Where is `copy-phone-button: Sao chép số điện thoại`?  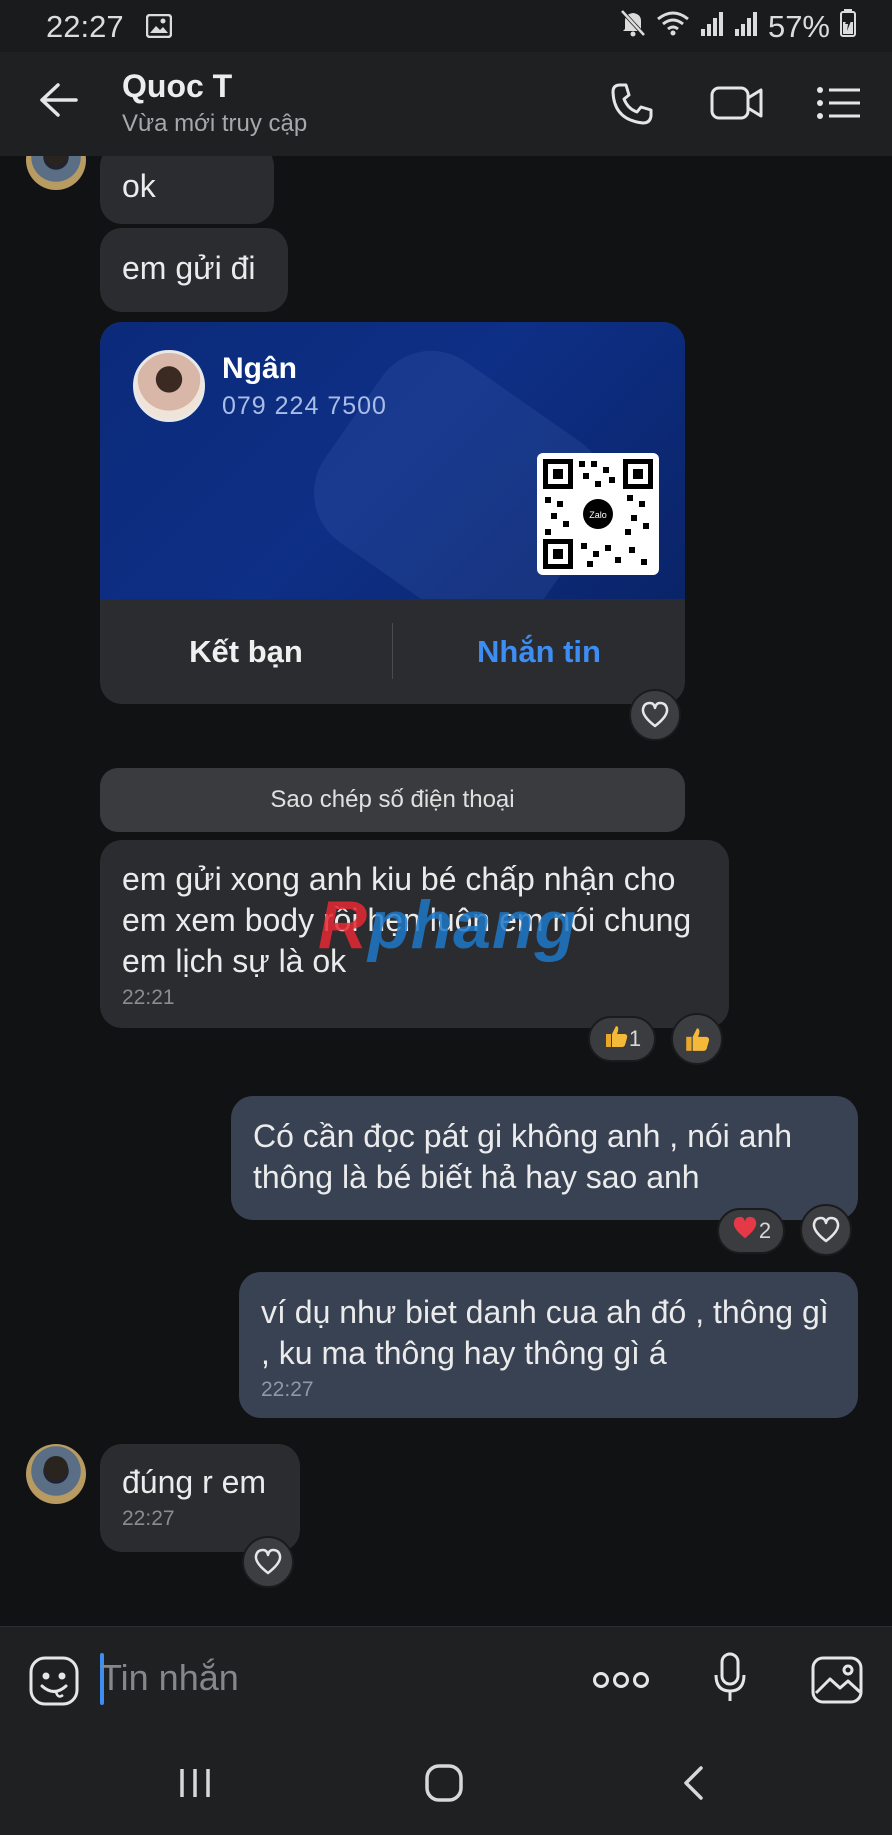
copy-phone-button: Sao chép số điện thoại is located at coordinates (392, 800).